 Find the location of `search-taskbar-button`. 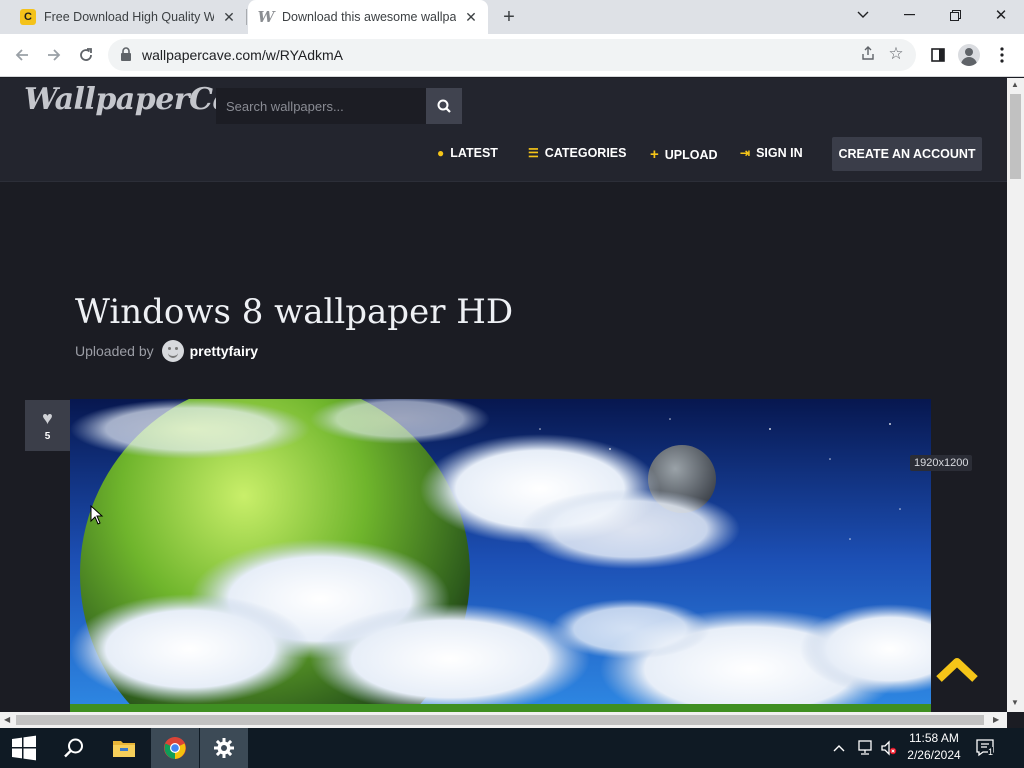

search-taskbar-button is located at coordinates (74, 748).